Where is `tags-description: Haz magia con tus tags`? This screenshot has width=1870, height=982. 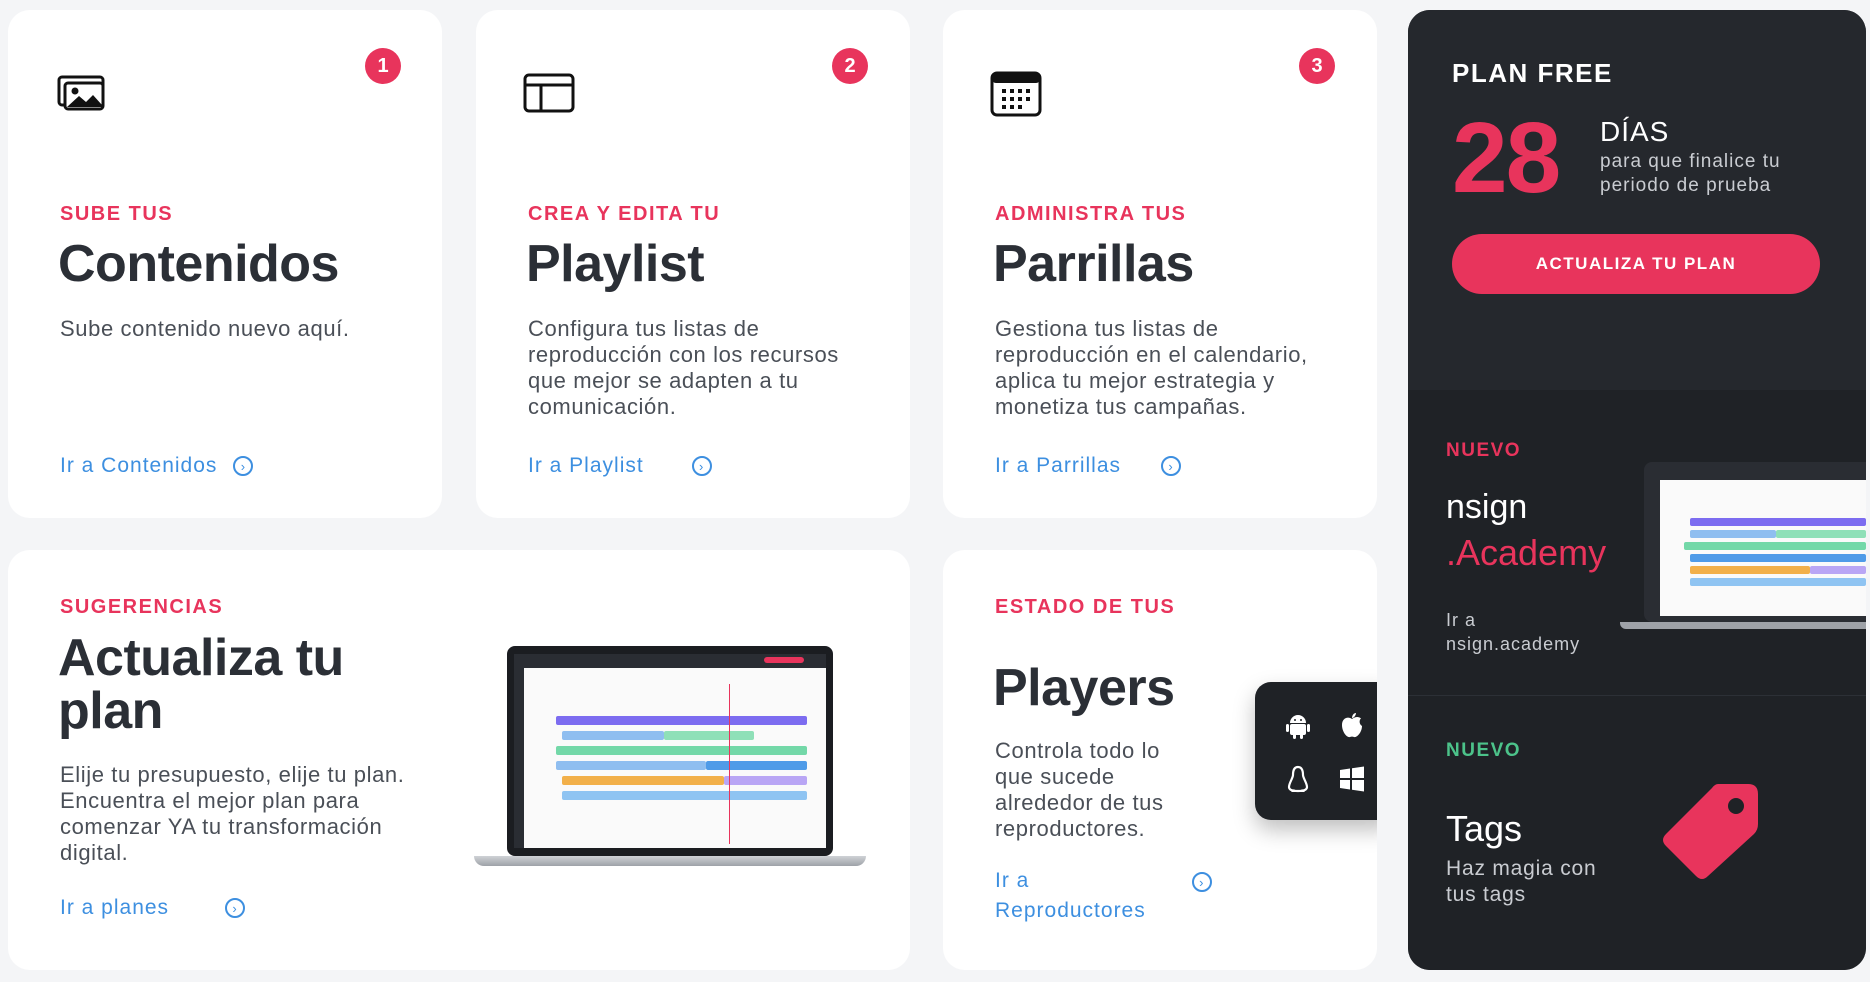
tags-description: Haz magia con tus tags is located at coordinates (1521, 881).